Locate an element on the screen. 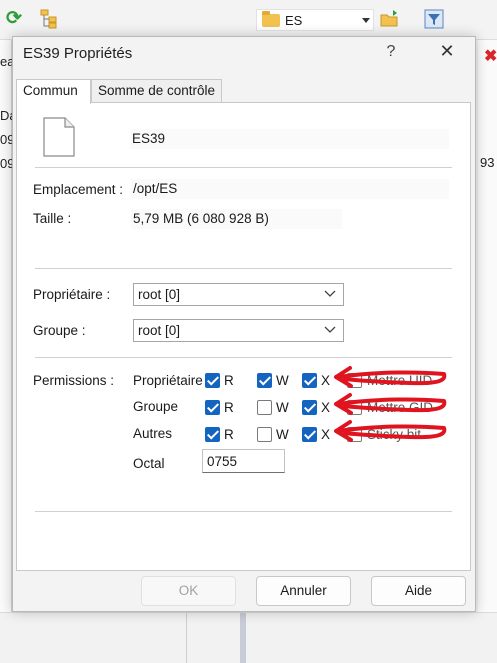 The height and width of the screenshot is (663, 497). background-text-fragment: 93 is located at coordinates (487, 162).